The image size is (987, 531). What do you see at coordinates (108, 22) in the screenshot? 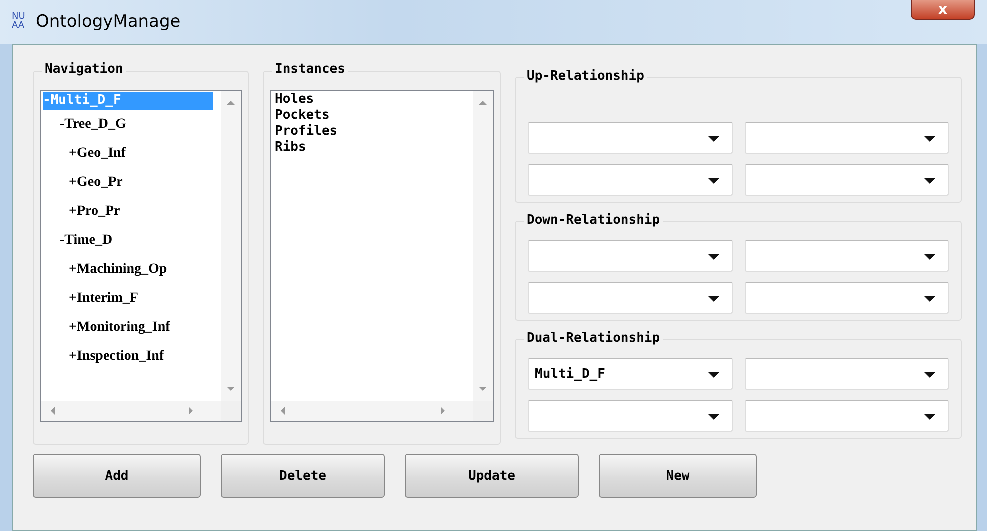
I see `window-title: OntologyManage` at bounding box center [108, 22].